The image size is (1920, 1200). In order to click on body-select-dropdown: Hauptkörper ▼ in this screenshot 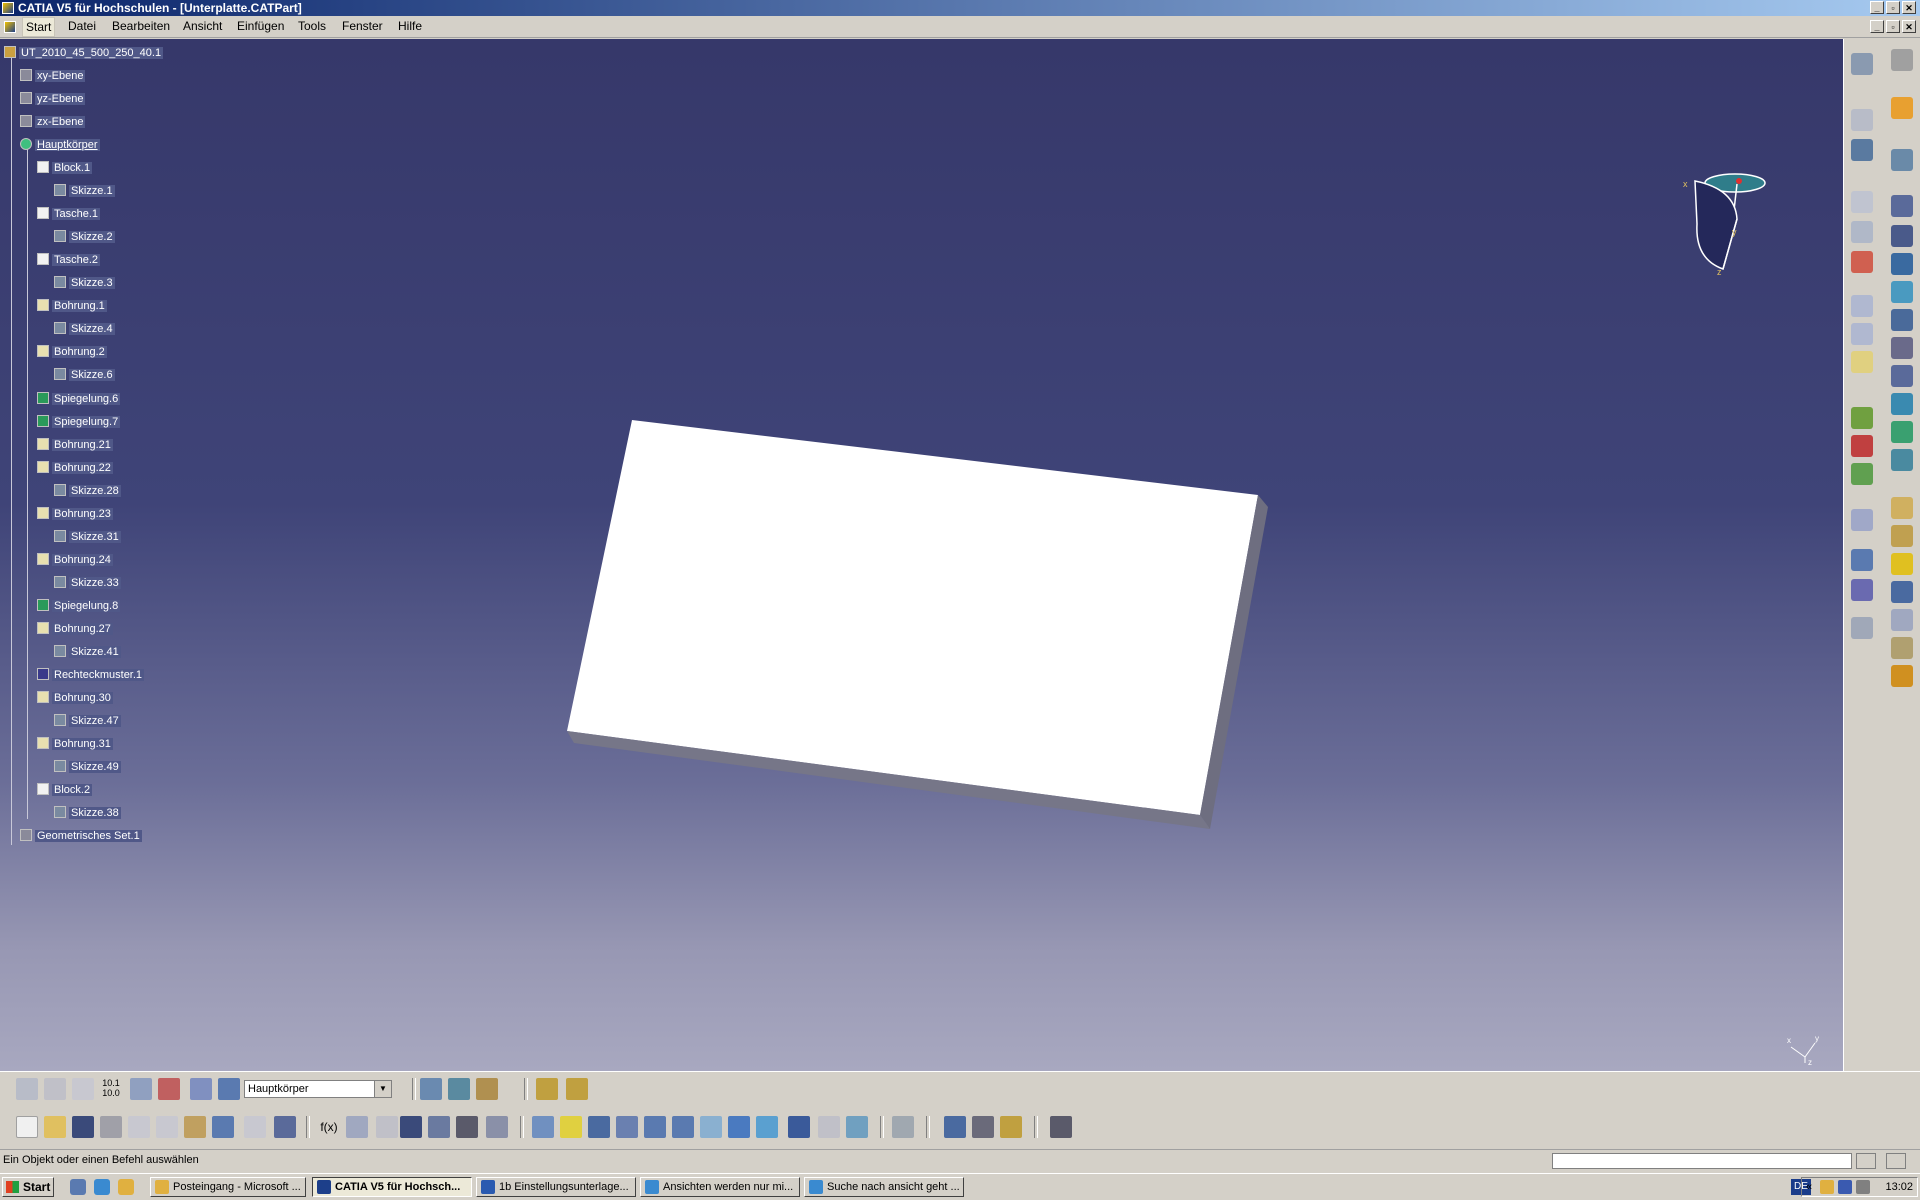, I will do `click(318, 1089)`.